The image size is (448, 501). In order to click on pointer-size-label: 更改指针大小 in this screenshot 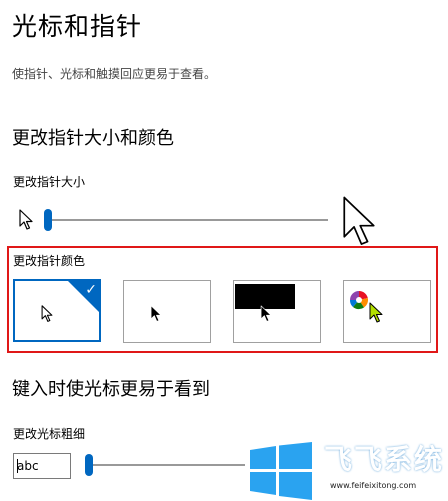, I will do `click(49, 182)`.